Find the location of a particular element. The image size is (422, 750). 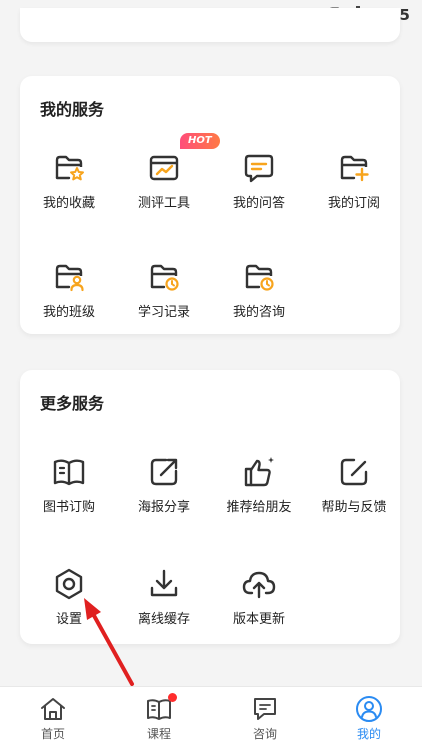

service-recommend-friends: 推荐给朋友 is located at coordinates (259, 484).